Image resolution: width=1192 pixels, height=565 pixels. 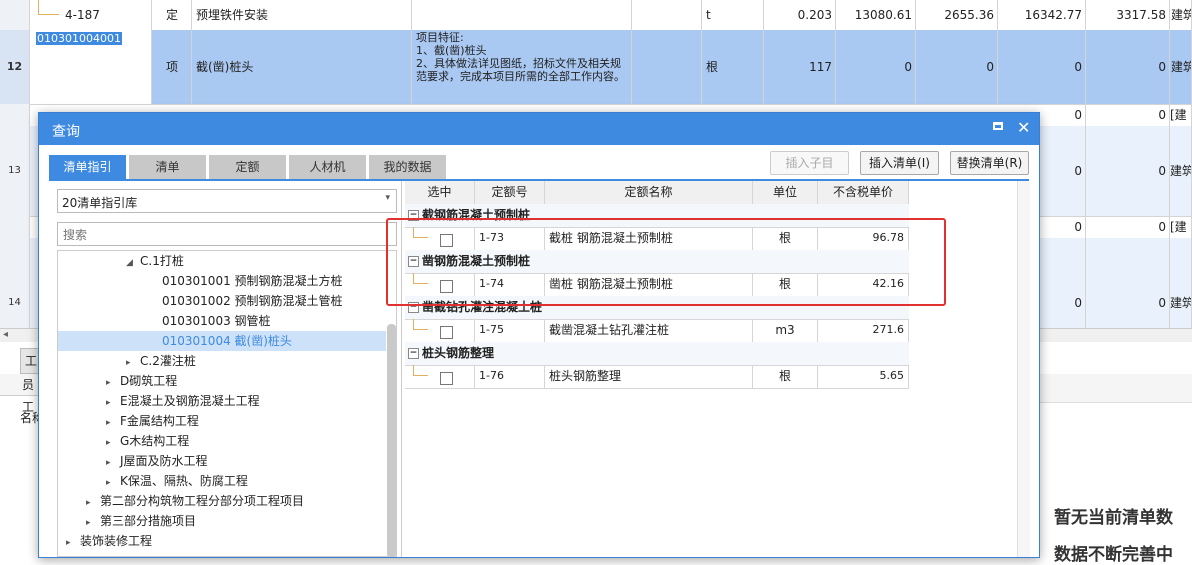 I want to click on header-unit: 单位, so click(x=785, y=192).